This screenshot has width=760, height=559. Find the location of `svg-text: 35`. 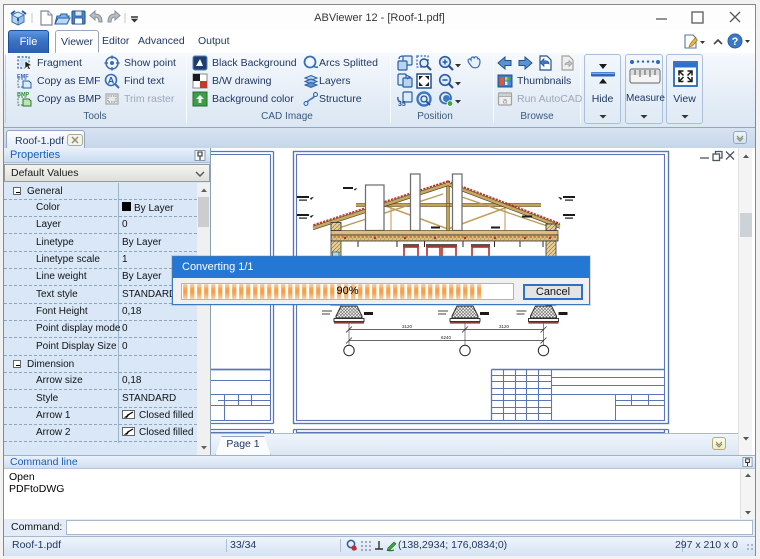

svg-text: 35 is located at coordinates (402, 104).